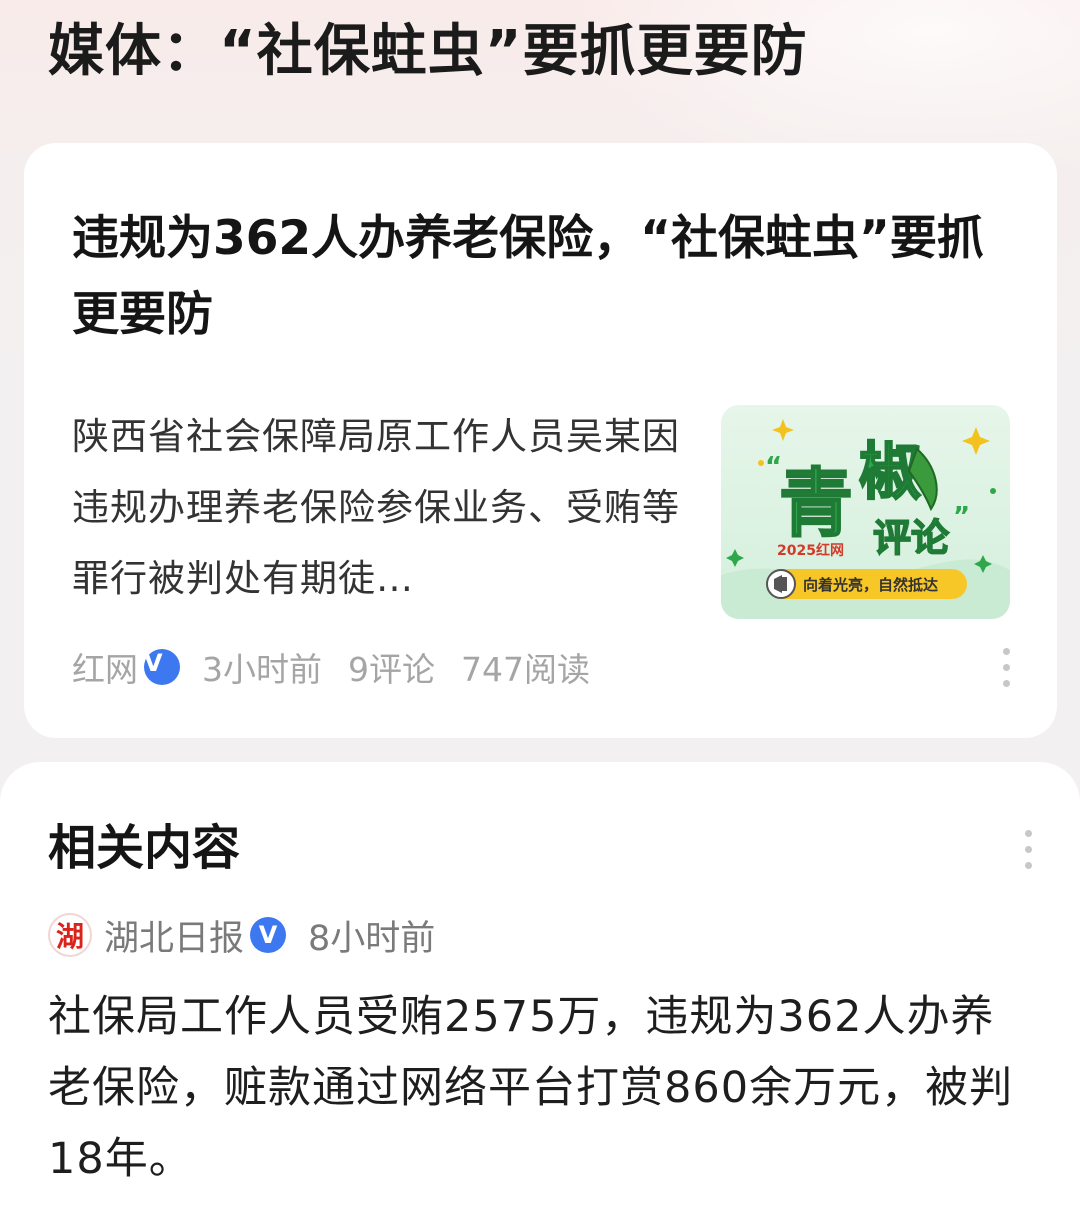 The image size is (1080, 1232). I want to click on qingjiao-comment-image: “ ” 青 椒 评论 2025红网 向着光亮，自然抵达, so click(865, 512).